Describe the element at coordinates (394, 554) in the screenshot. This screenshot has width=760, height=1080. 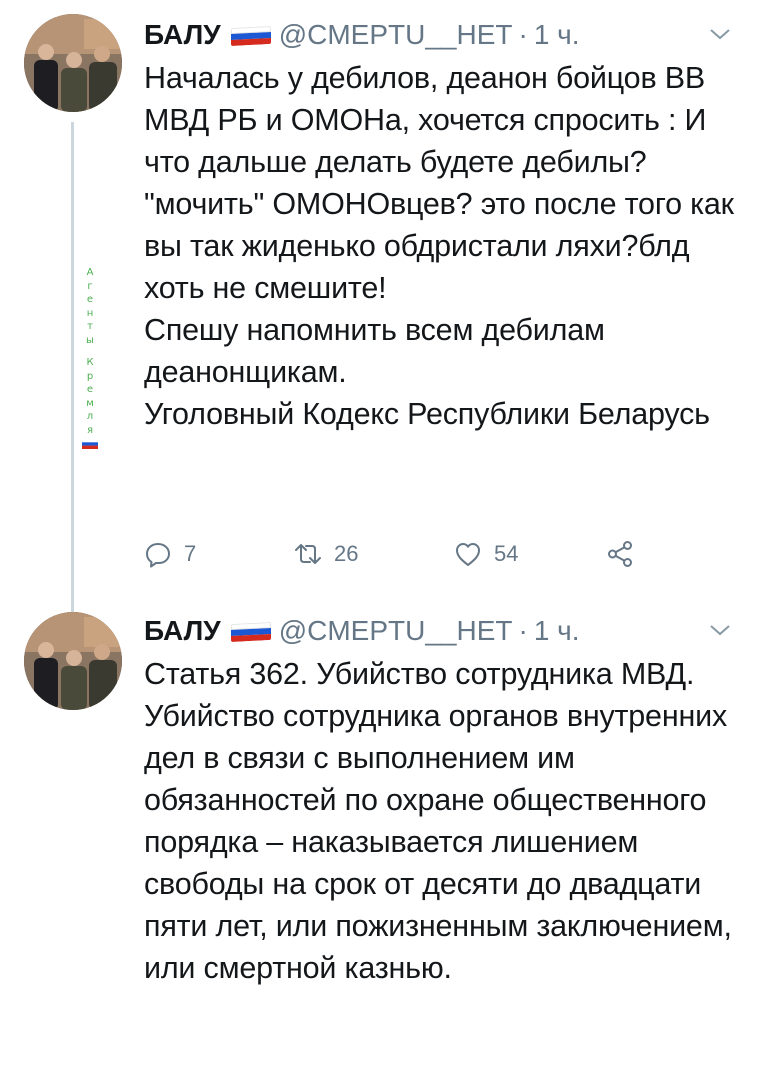
I see `tweet-actions: 7 26 54` at that location.